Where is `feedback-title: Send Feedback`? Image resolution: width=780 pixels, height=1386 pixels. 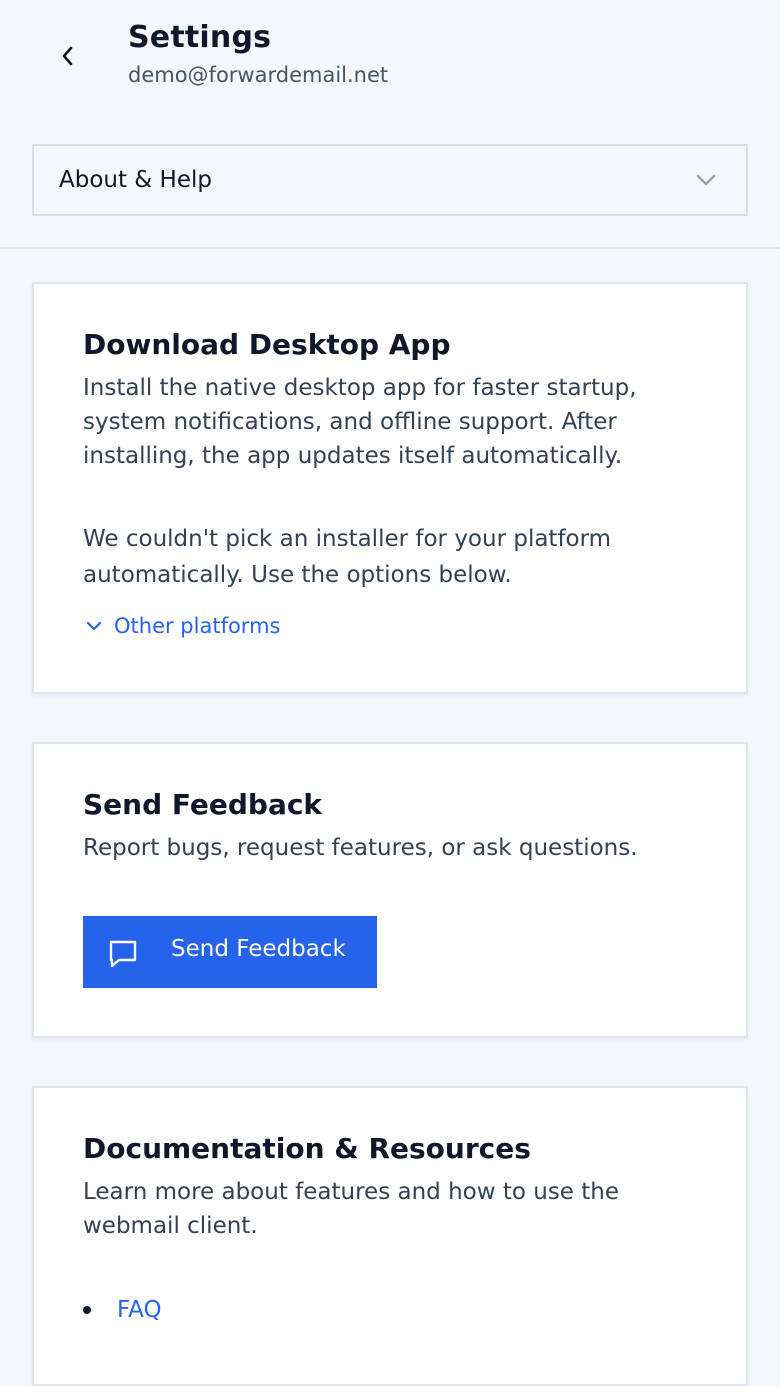
feedback-title: Send Feedback is located at coordinates (203, 804).